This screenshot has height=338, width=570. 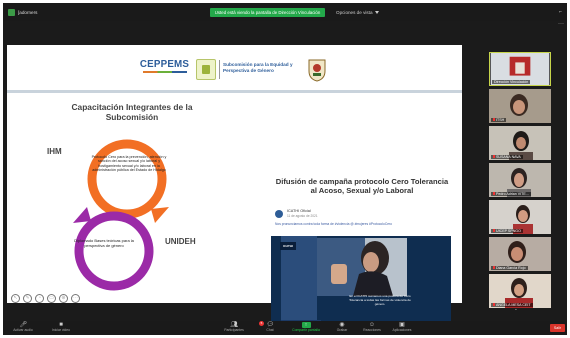 What do you see at coordinates (63, 298) in the screenshot?
I see `zoom-icon: ⊕` at bounding box center [63, 298].